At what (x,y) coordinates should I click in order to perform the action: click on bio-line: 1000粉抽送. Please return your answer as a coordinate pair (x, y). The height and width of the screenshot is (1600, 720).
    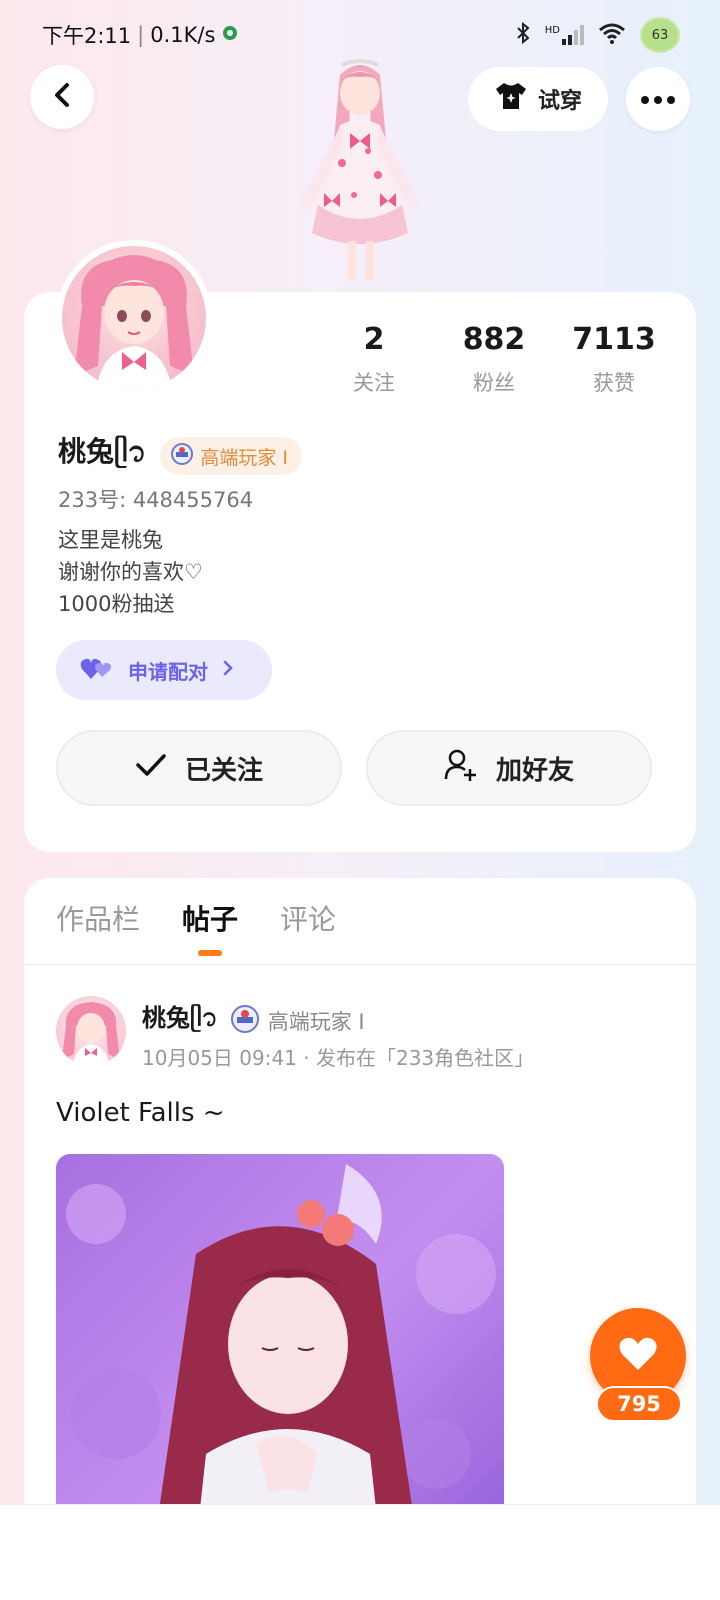
    Looking at the image, I should click on (116, 604).